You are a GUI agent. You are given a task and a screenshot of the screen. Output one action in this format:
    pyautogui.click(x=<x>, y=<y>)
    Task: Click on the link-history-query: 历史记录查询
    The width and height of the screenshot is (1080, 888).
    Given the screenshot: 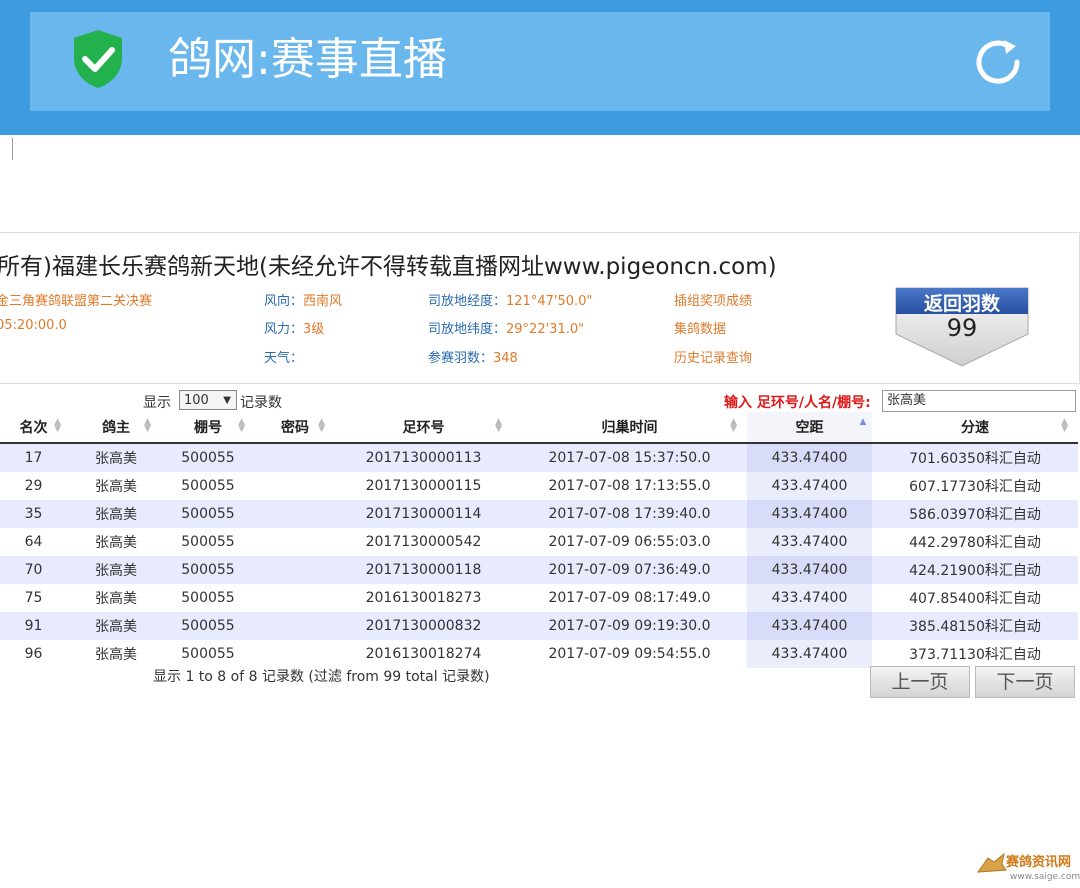 What is the action you would take?
    pyautogui.click(x=713, y=356)
    